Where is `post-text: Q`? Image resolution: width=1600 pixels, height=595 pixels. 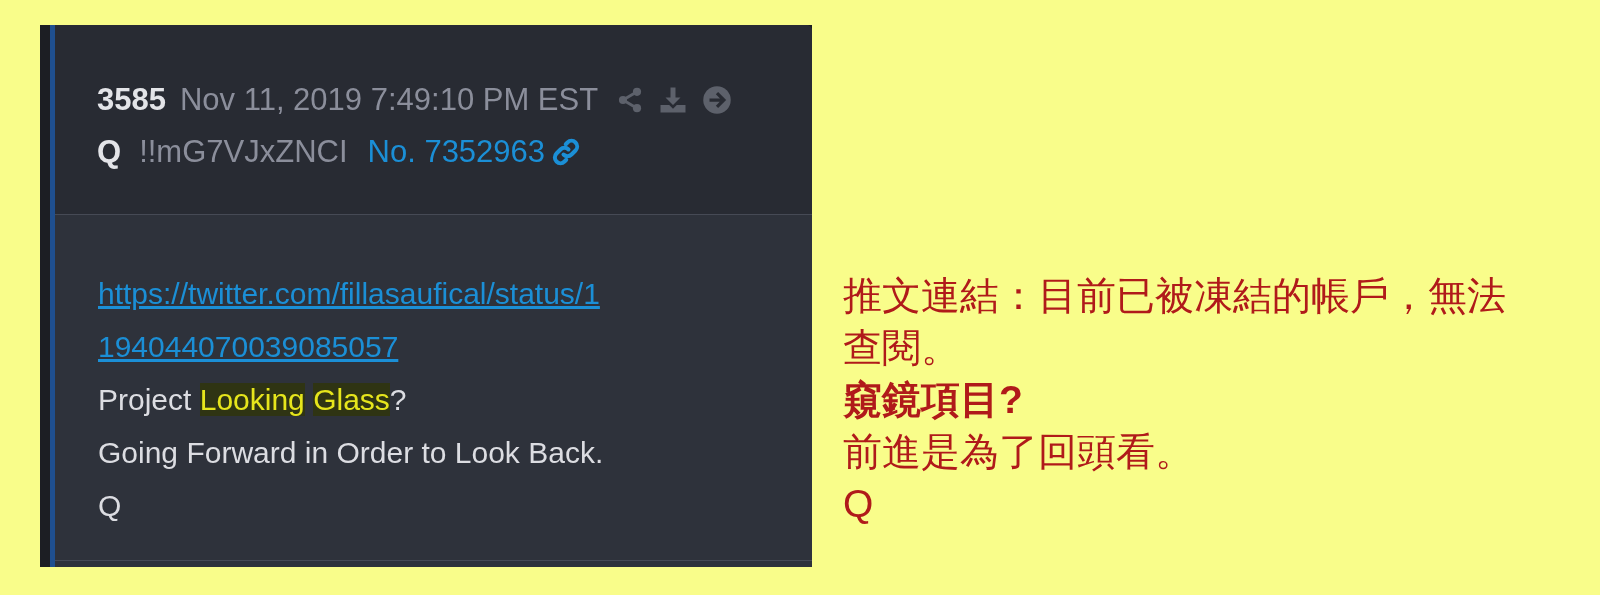
post-text: Q is located at coordinates (110, 506).